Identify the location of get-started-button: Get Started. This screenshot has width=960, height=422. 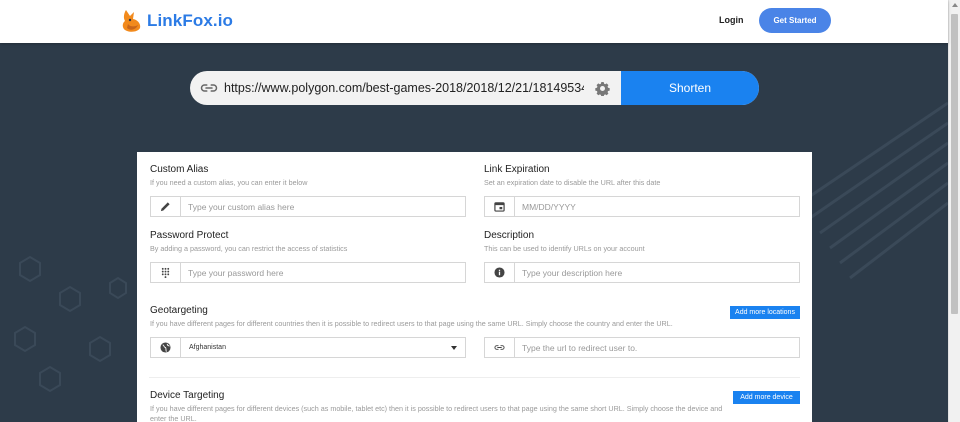
(795, 20).